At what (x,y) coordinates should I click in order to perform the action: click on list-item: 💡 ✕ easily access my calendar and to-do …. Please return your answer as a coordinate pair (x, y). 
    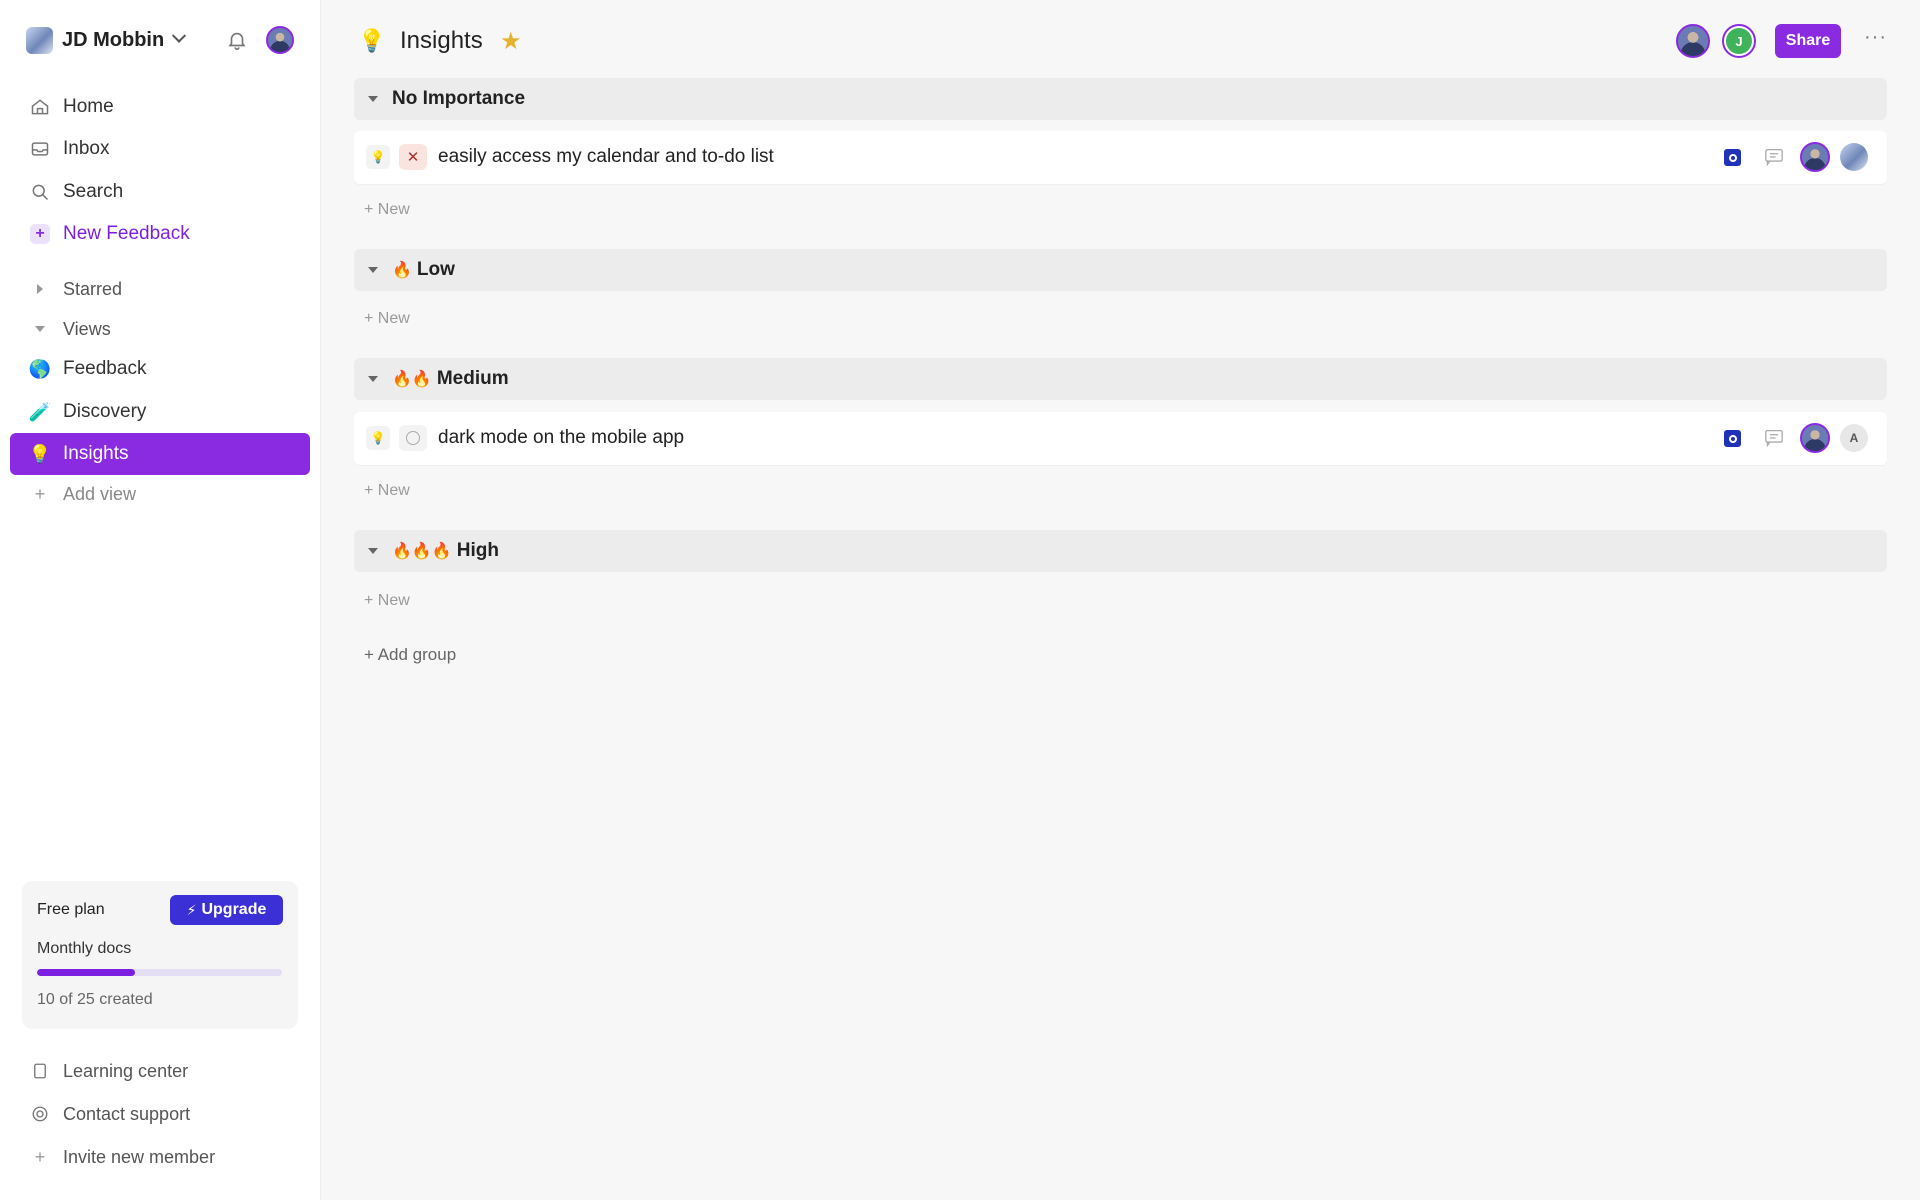
    Looking at the image, I should click on (1120, 157).